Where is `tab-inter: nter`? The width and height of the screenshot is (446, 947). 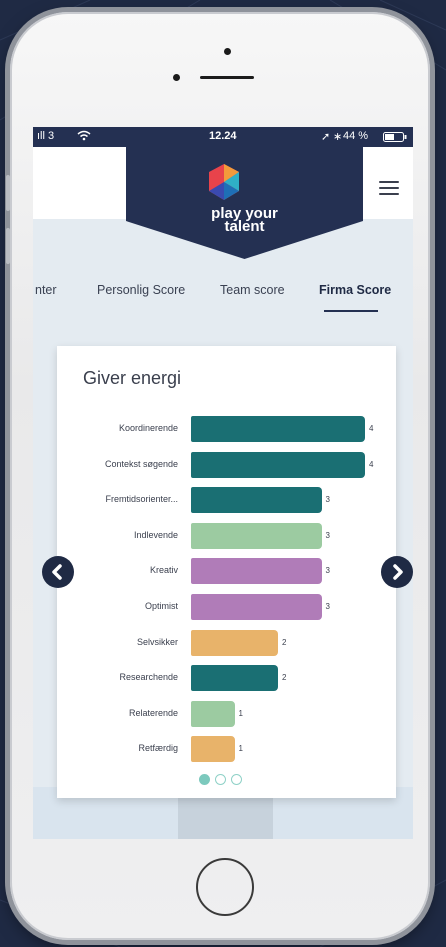 tab-inter: nter is located at coordinates (46, 290).